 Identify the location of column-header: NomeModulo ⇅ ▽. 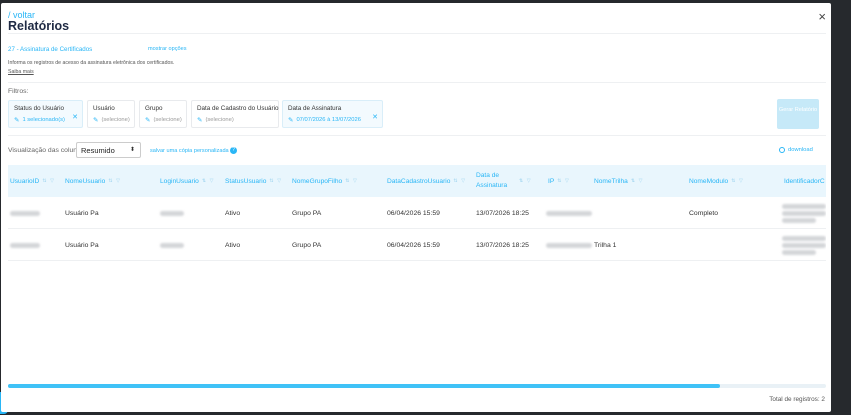
(716, 181).